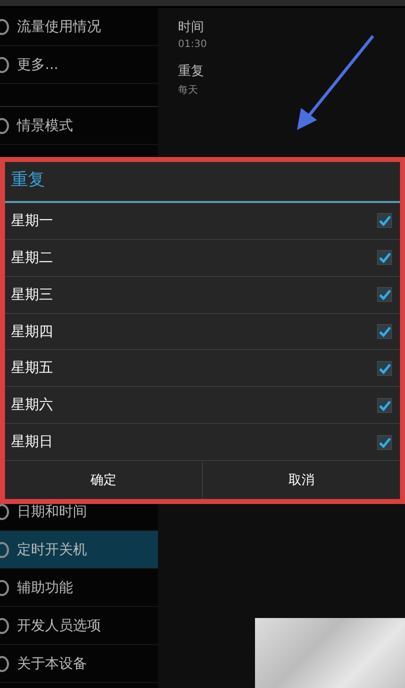 The width and height of the screenshot is (405, 688). Describe the element at coordinates (202, 369) in the screenshot. I see `weekday-option: 星期五` at that location.